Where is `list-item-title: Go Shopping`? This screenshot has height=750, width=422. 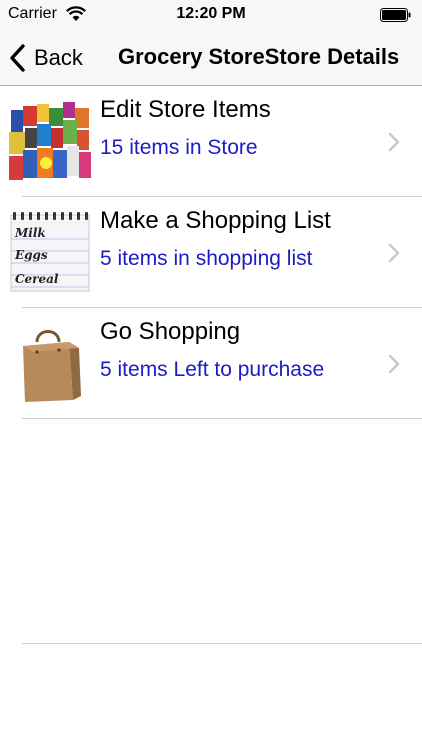
list-item-title: Go Shopping is located at coordinates (170, 331).